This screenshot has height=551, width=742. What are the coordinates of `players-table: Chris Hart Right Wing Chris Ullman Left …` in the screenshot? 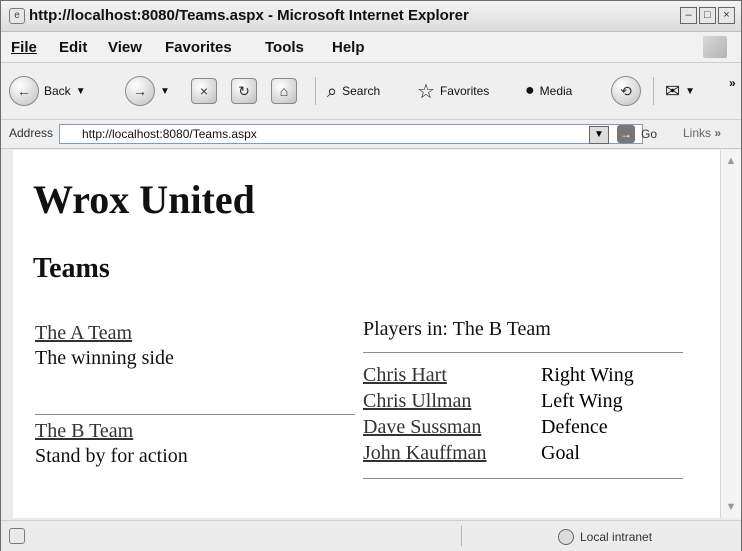 It's located at (498, 416).